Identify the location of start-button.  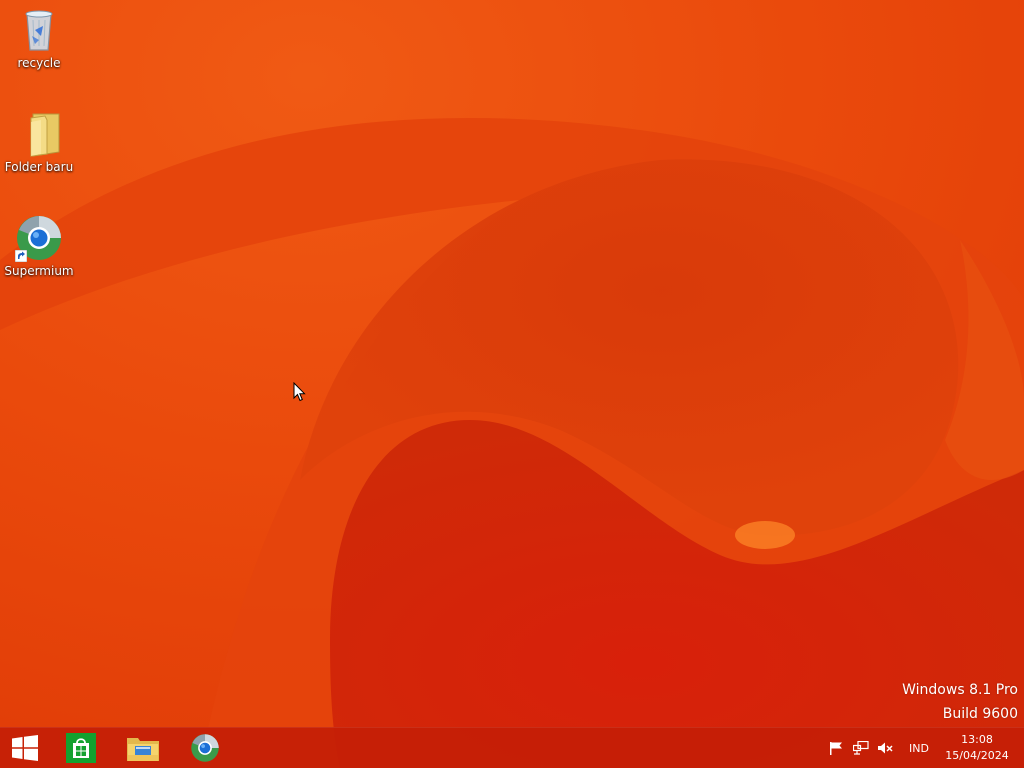
(25, 748).